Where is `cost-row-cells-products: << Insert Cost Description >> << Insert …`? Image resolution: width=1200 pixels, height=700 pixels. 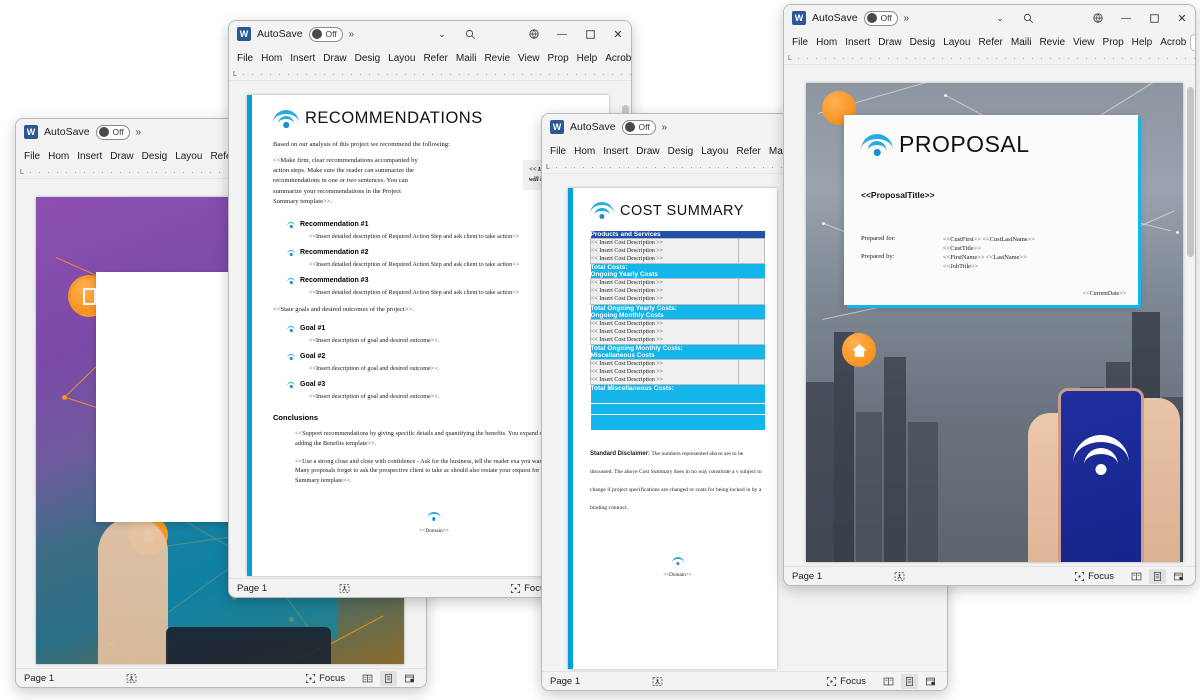 cost-row-cells-products: << Insert Cost Description >> << Insert … is located at coordinates (664, 251).